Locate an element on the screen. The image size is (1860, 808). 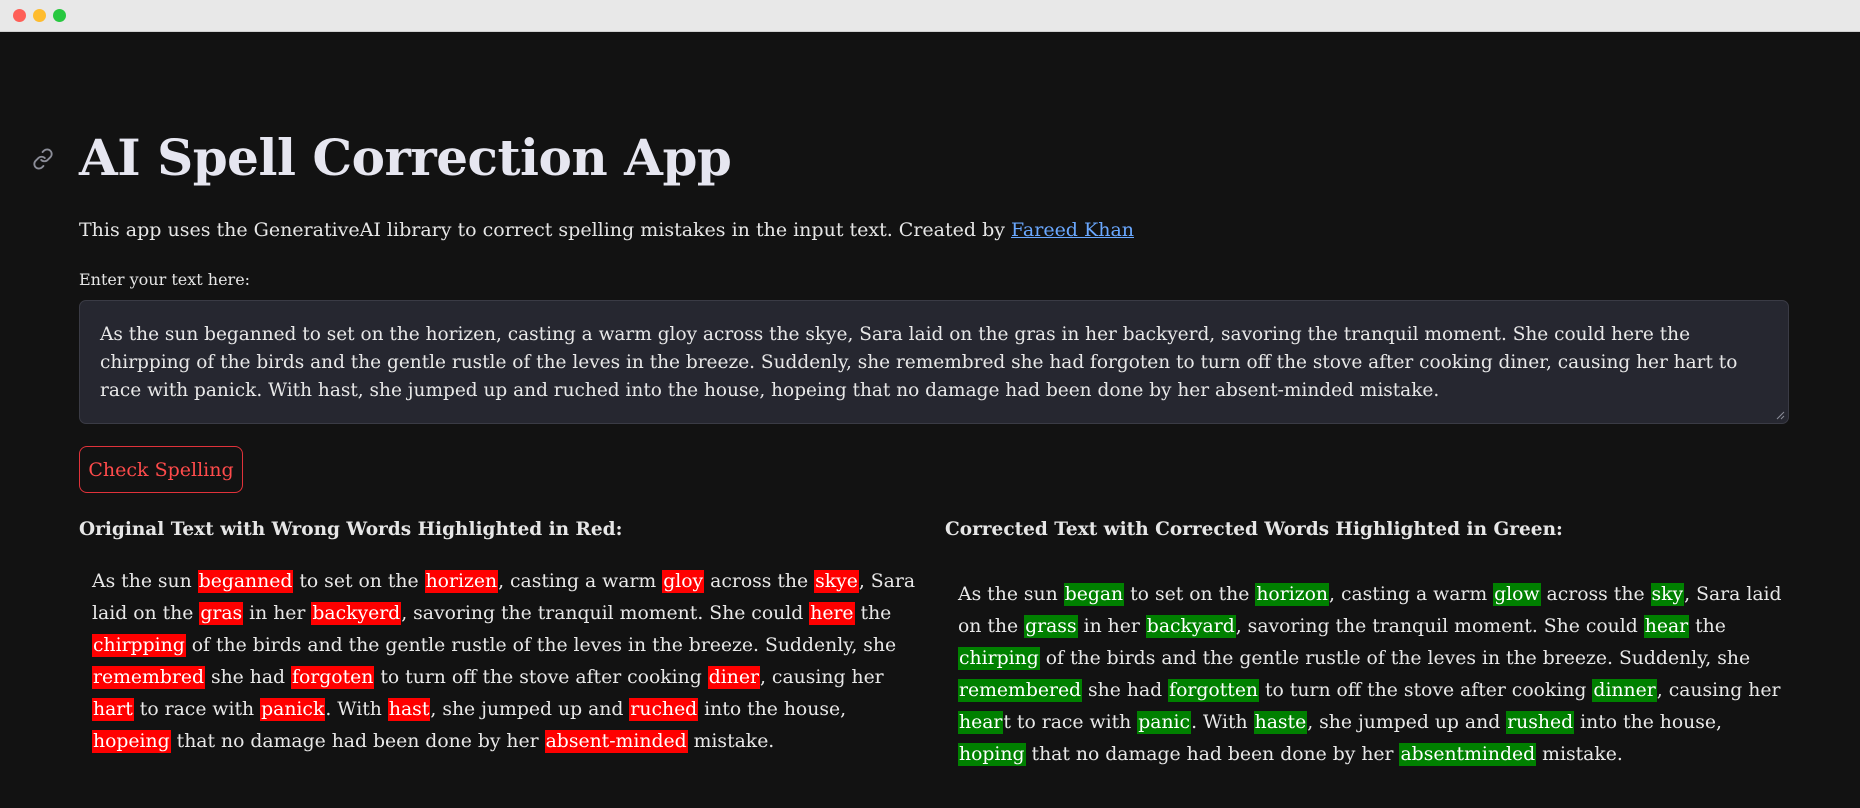
wrong-word-highlight: ruched is located at coordinates (664, 709).